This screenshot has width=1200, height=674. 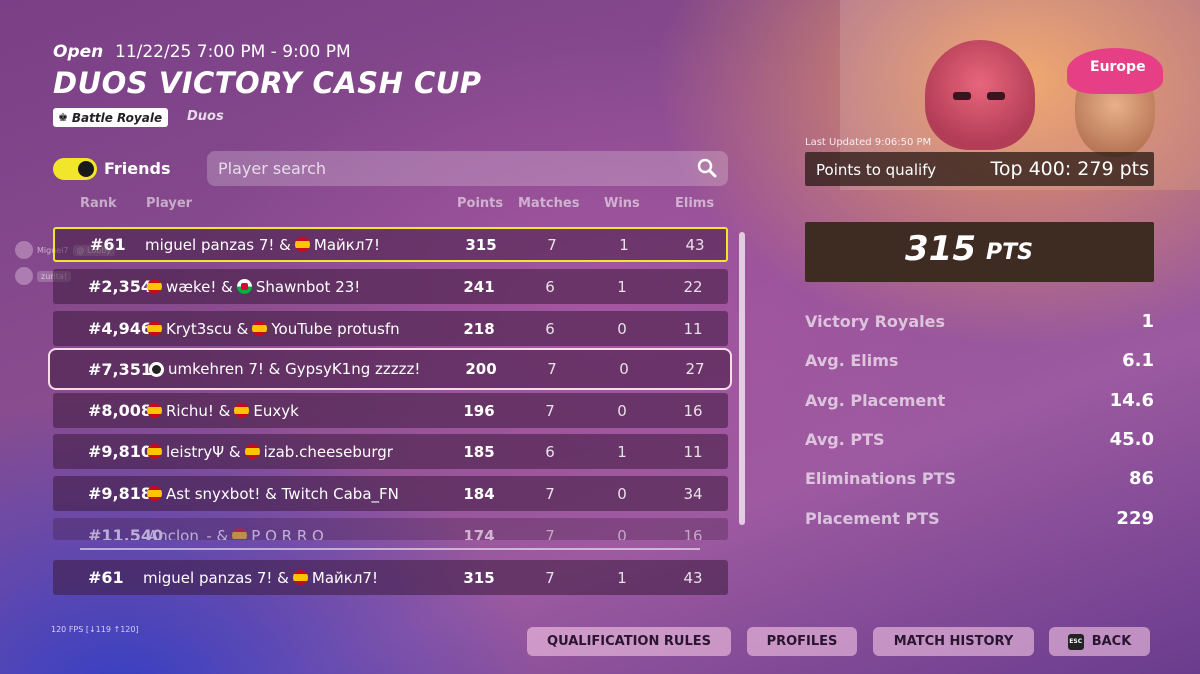 What do you see at coordinates (390, 244) in the screenshot?
I see `leaderboard-row-self: #61 miguel panzas 7! & Майкл7! 315 7 1 43` at bounding box center [390, 244].